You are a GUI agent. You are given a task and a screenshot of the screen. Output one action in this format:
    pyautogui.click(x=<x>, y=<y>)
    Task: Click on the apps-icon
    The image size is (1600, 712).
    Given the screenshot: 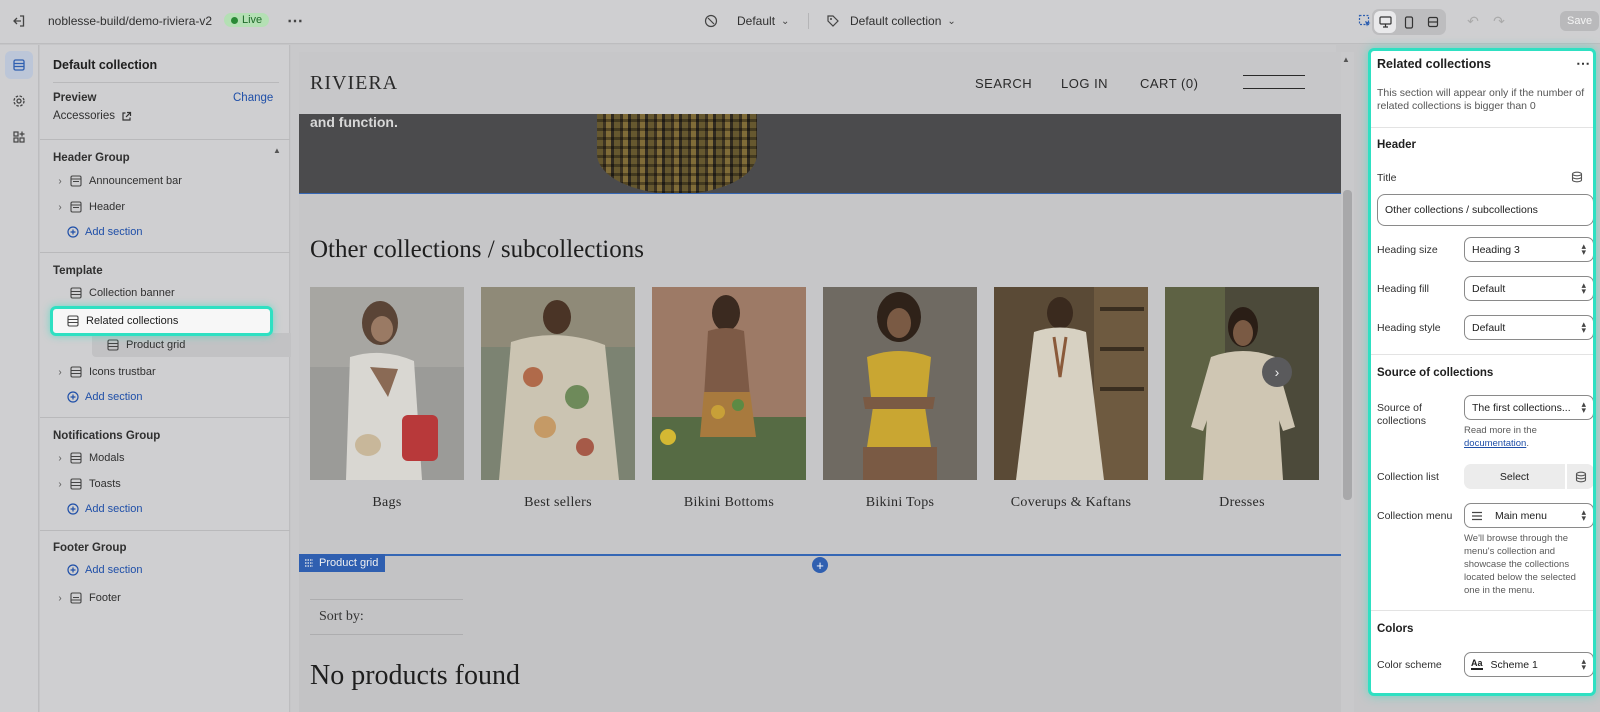 What is the action you would take?
    pyautogui.click(x=19, y=137)
    